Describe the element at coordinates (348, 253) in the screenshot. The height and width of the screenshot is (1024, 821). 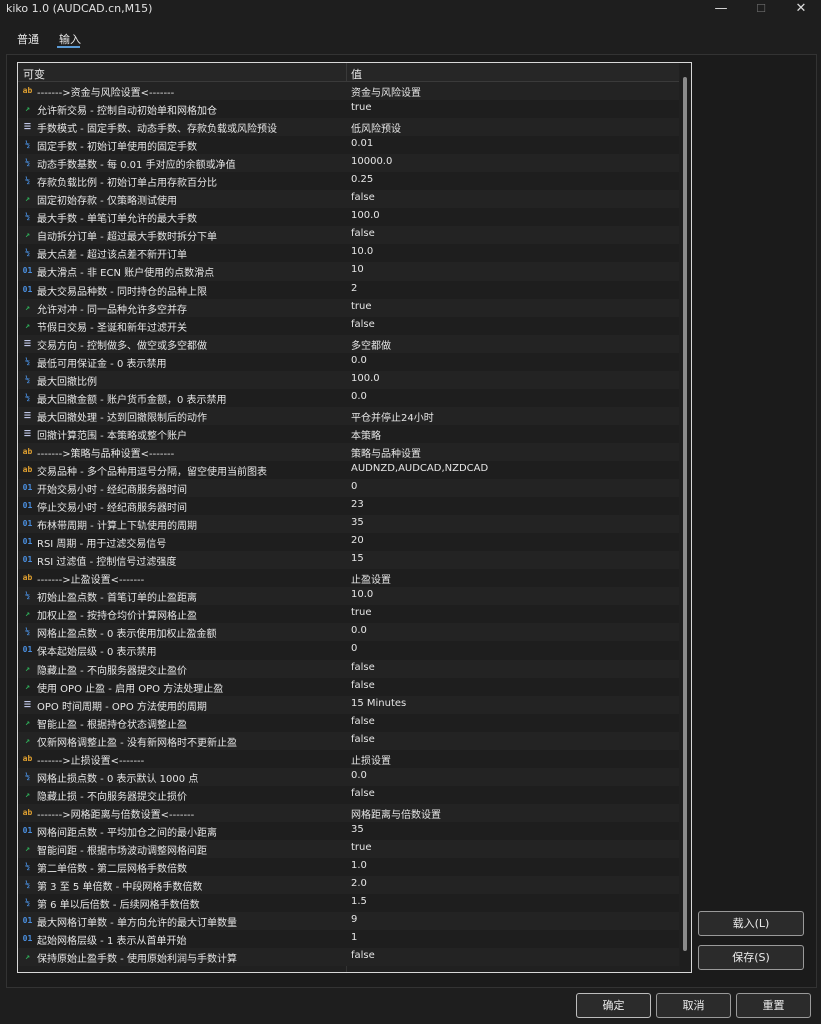
I see `parameter-row: ½ 最大点差 - 超过该点差不新开订单 10.0` at that location.